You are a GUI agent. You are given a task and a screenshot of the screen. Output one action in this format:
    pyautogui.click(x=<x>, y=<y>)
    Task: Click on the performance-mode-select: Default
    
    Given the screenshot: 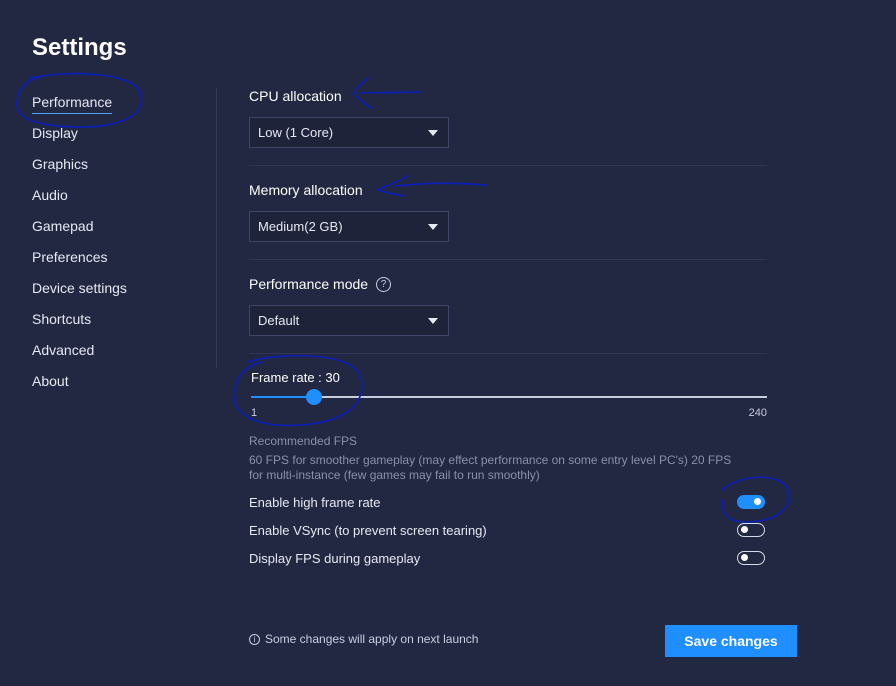 What is the action you would take?
    pyautogui.click(x=349, y=320)
    